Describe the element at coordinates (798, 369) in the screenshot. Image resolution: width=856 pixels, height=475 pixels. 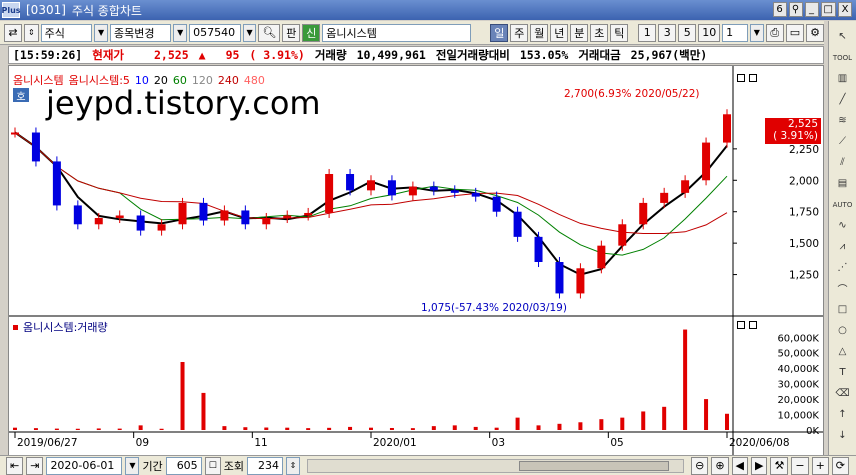
I see `volume-y-tick-label: 40,000K` at that location.